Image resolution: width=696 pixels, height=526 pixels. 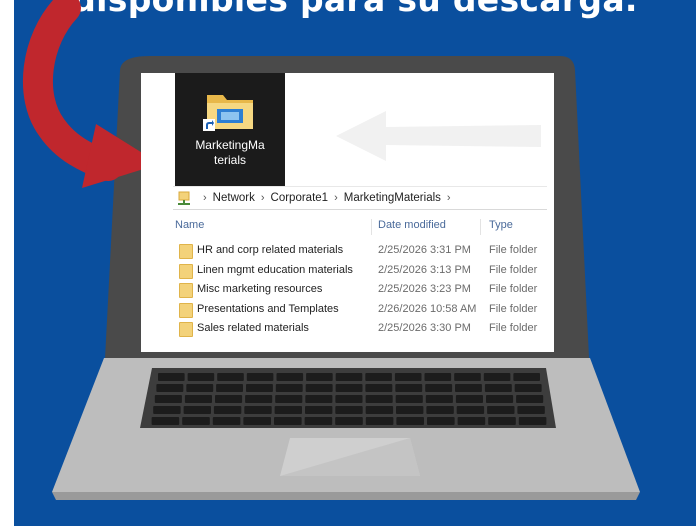 I want to click on shortcut-label-line2: terials, so click(x=229, y=160).